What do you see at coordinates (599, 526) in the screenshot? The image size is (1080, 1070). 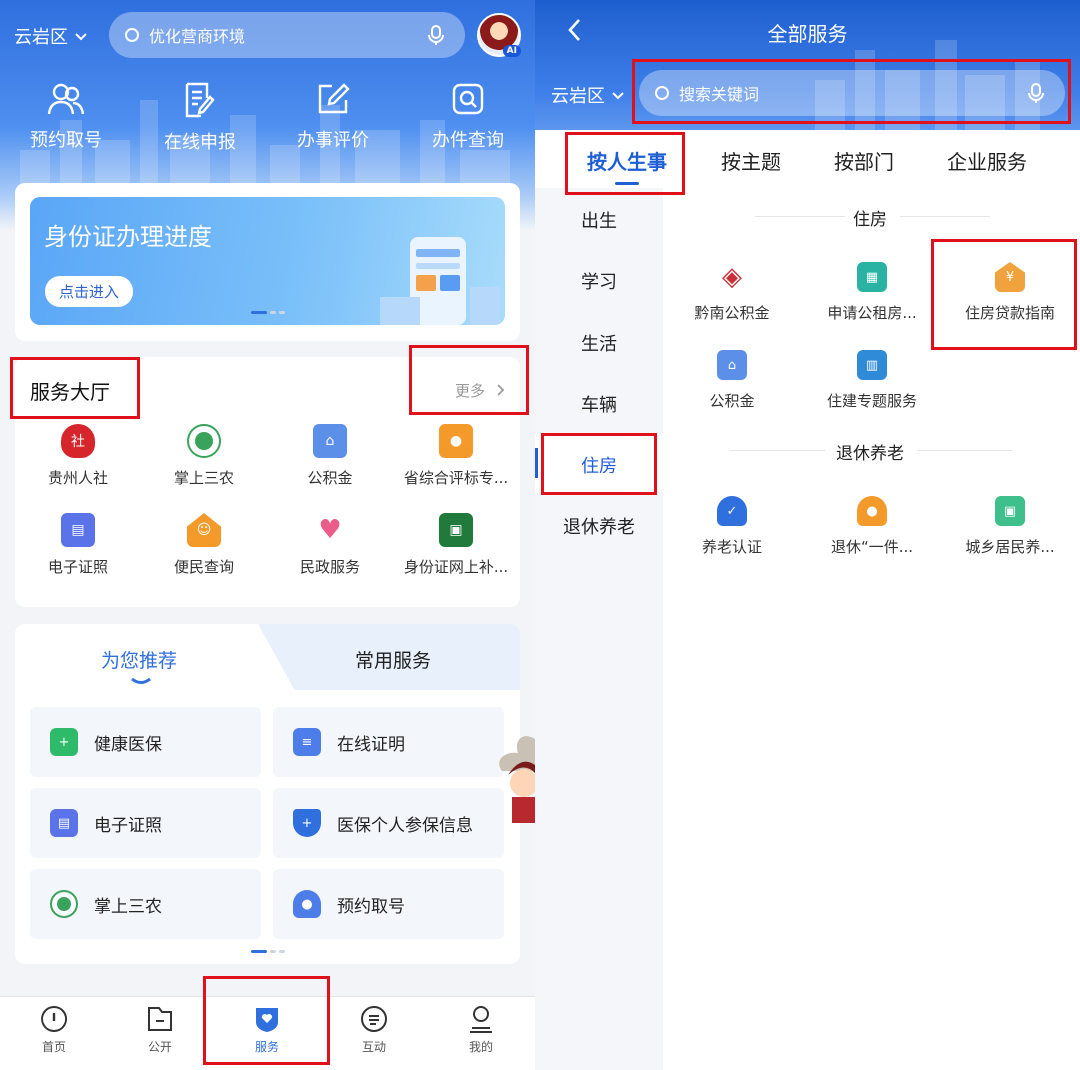 I see `sidebar-item-retirement: 退休养老` at bounding box center [599, 526].